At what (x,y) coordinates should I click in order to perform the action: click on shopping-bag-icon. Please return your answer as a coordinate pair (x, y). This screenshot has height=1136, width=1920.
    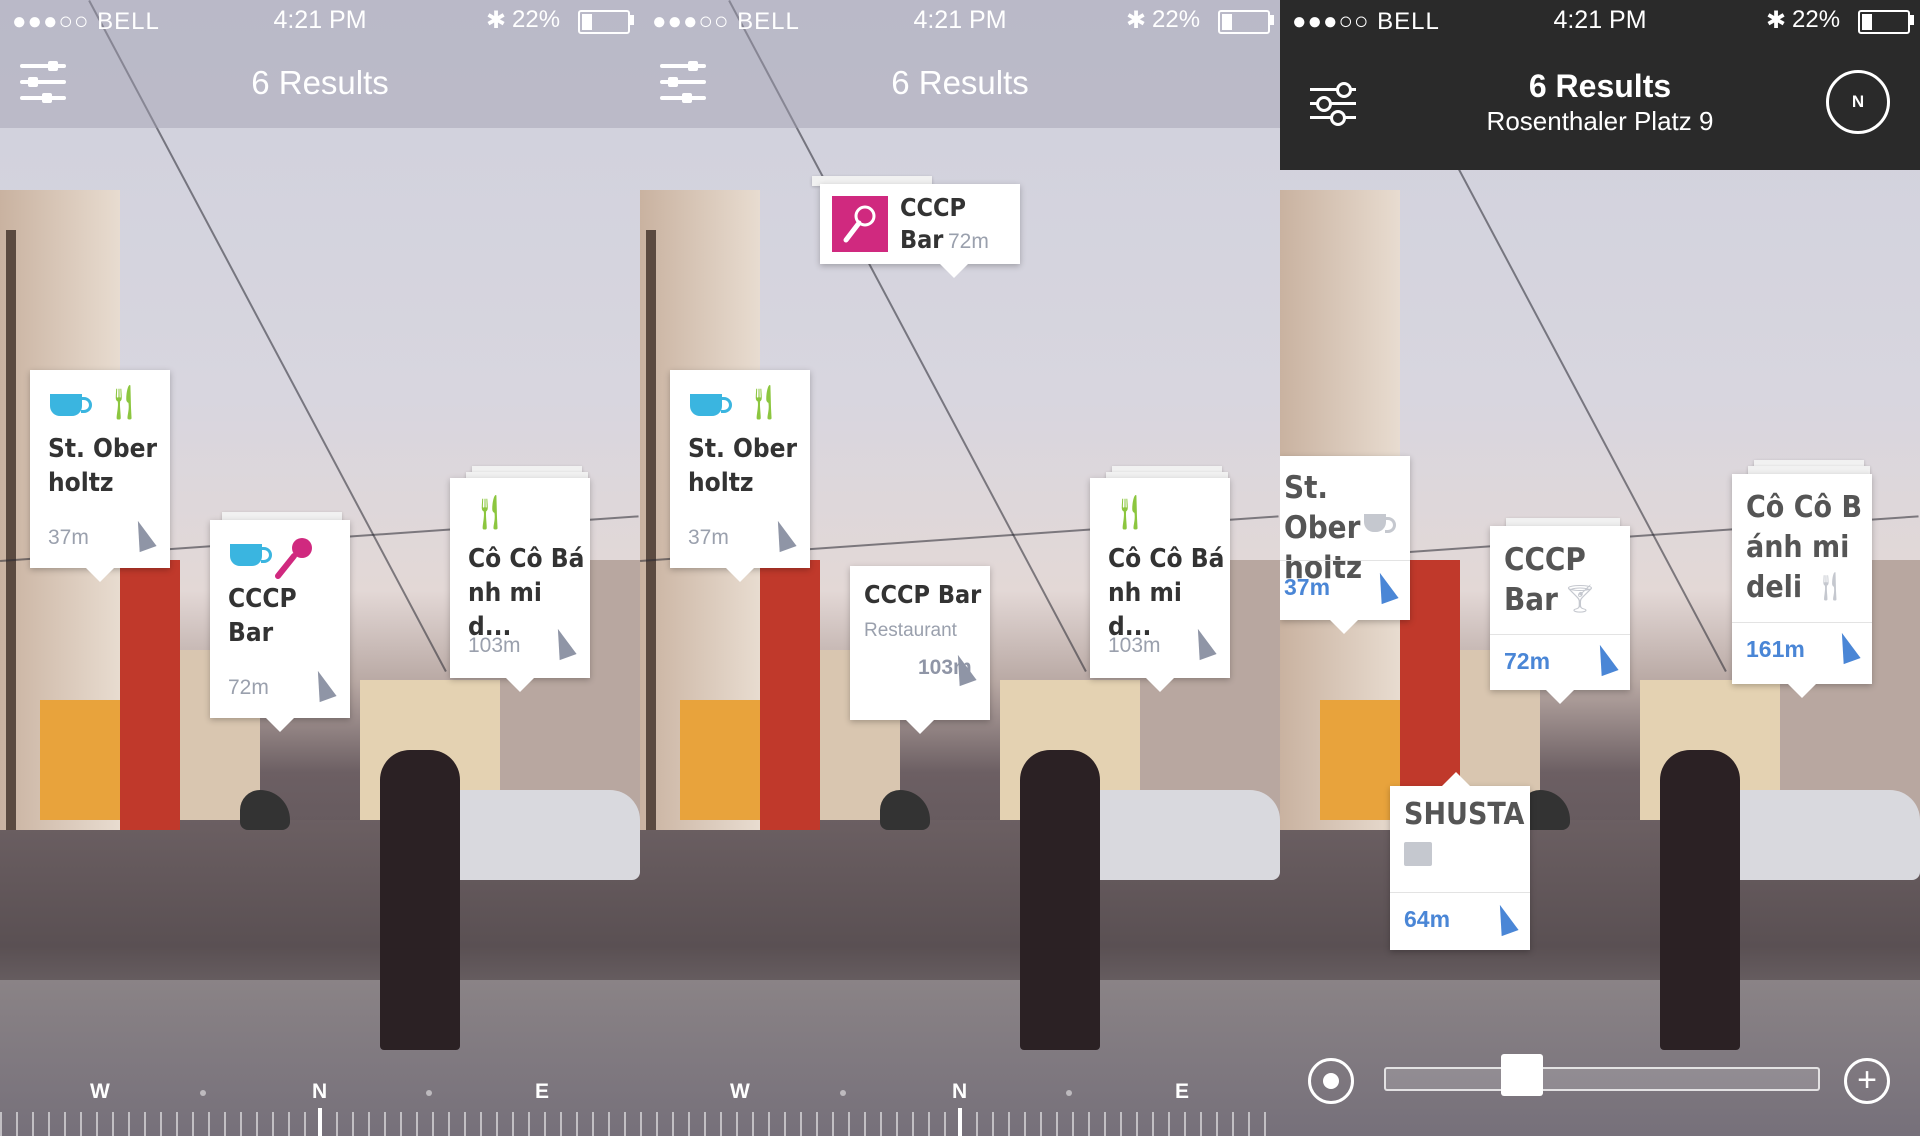
    Looking at the image, I should click on (1418, 854).